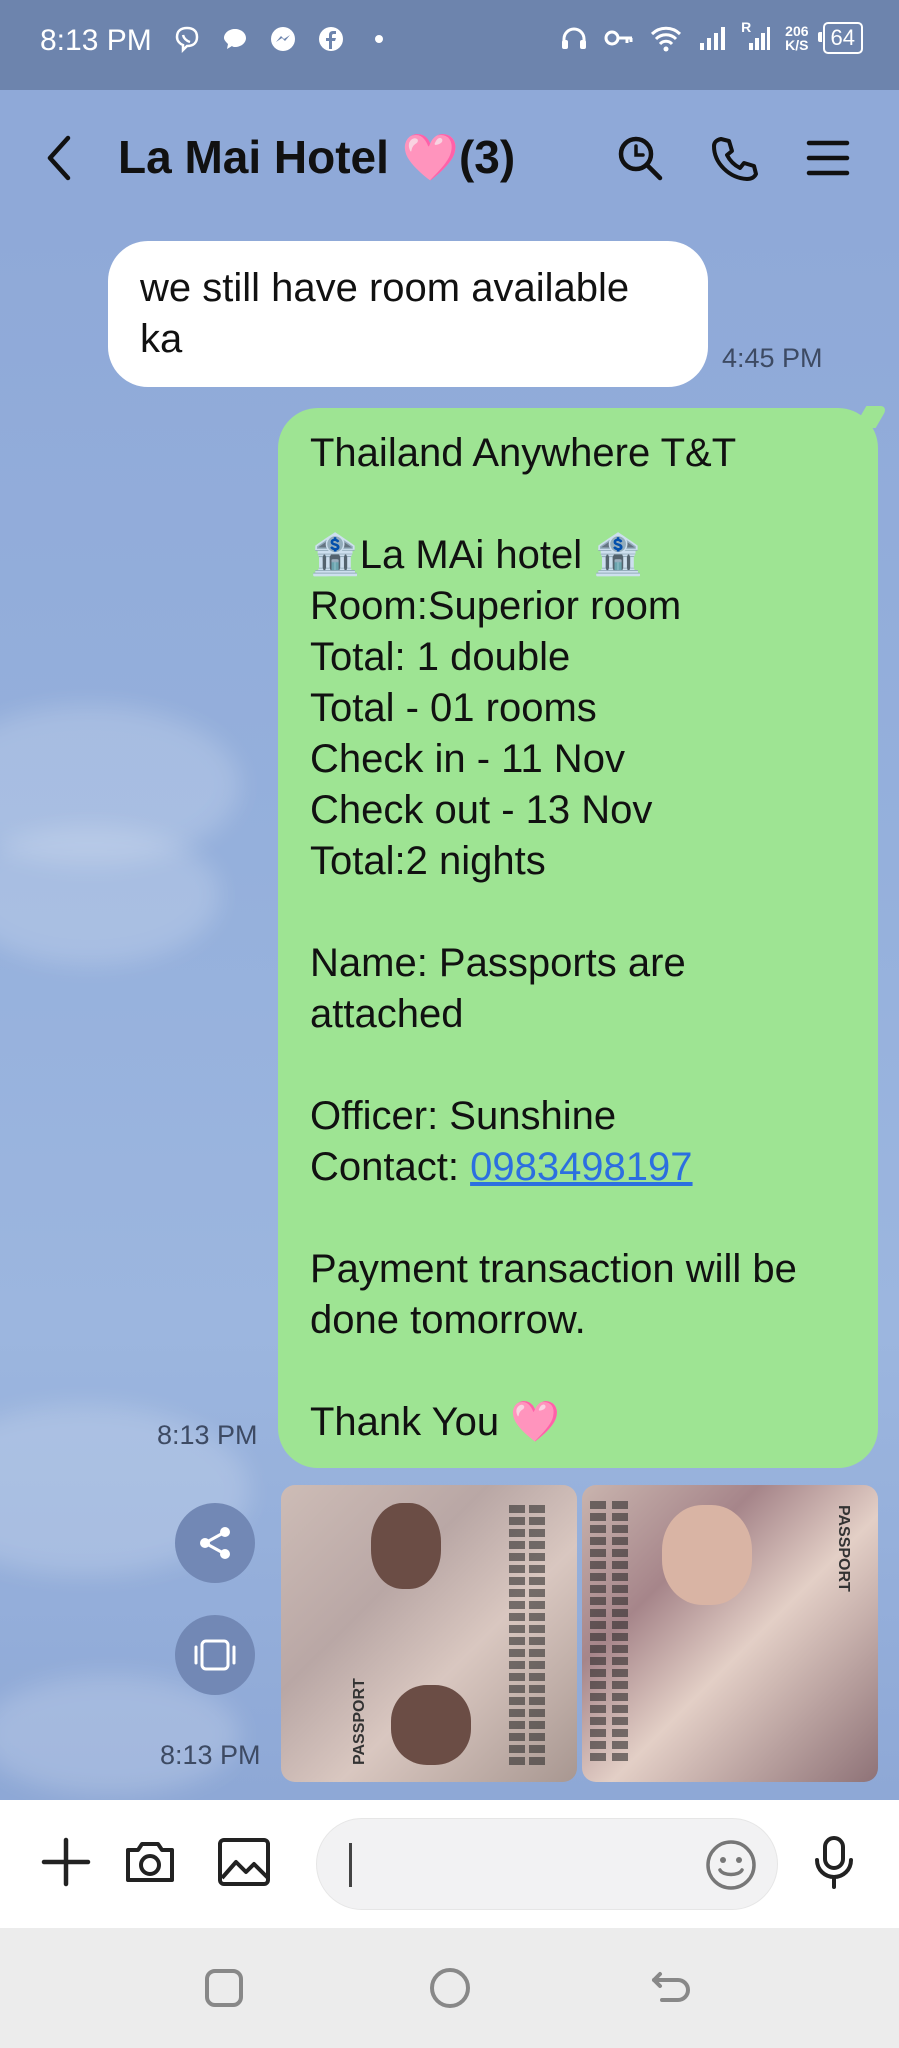 This screenshot has height=2048, width=899. I want to click on message-line: Check in - 11 Nov, so click(467, 759).